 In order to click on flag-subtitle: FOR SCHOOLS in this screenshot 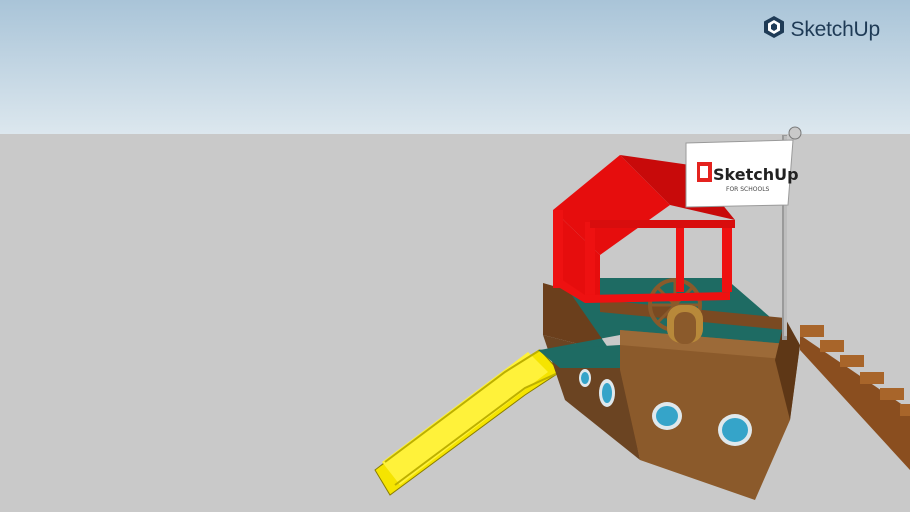, I will do `click(748, 189)`.